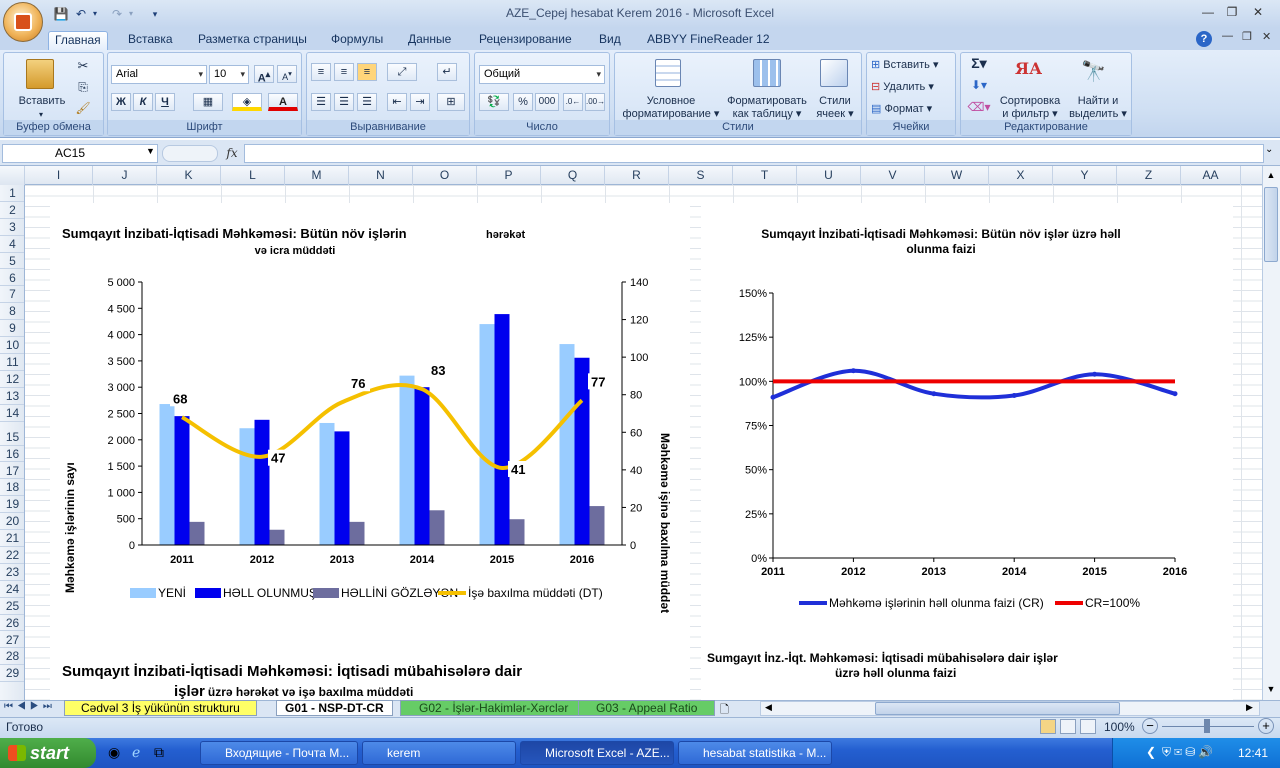 The width and height of the screenshot is (1280, 768). I want to click on row-header-8: 8, so click(12, 312).